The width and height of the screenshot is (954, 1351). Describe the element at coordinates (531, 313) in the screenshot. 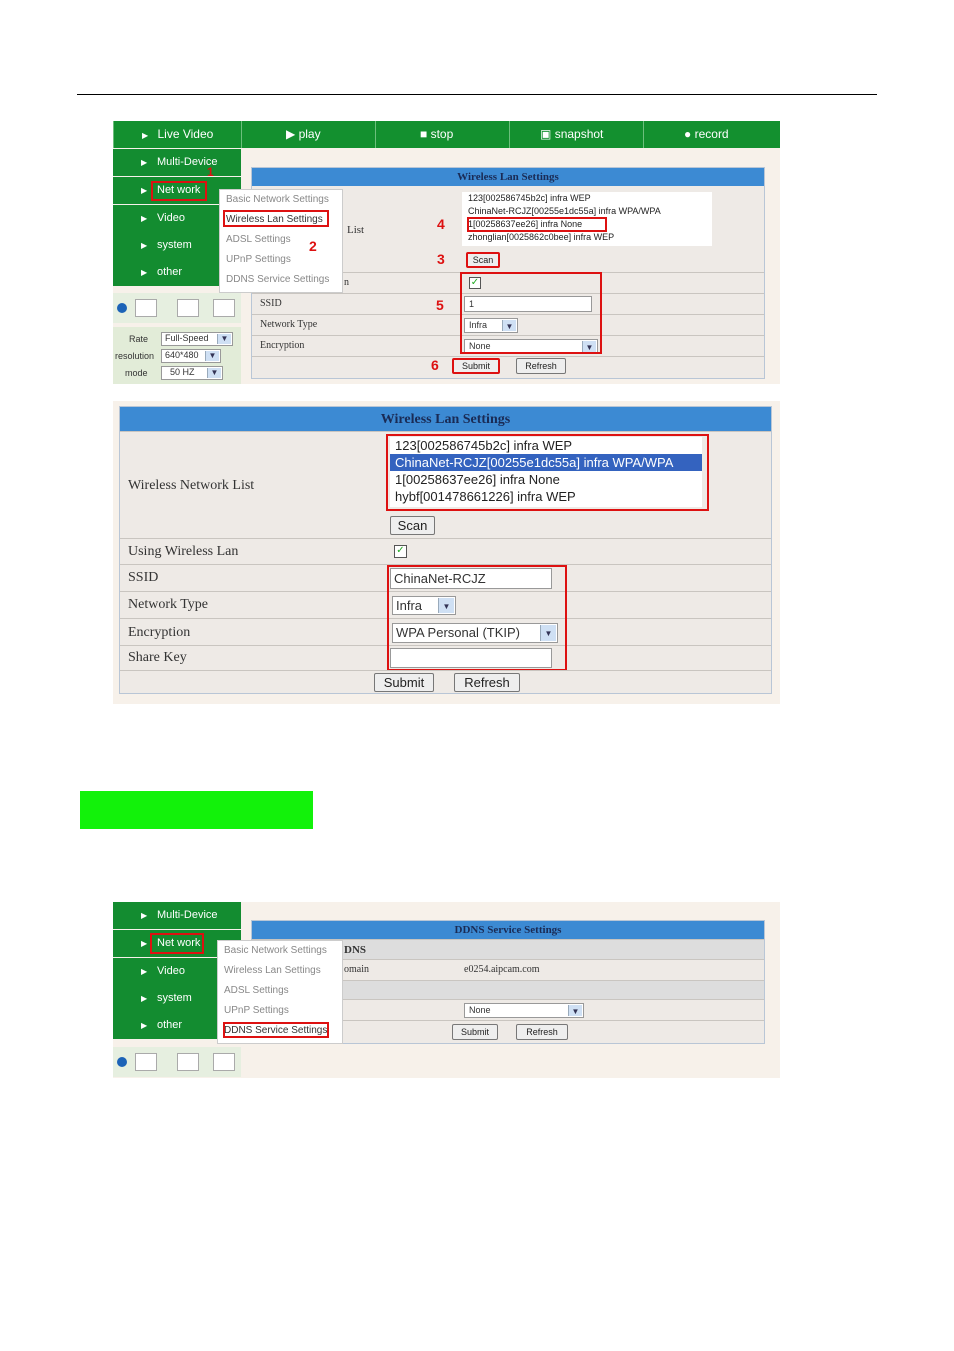

I see `settings-highlight` at that location.